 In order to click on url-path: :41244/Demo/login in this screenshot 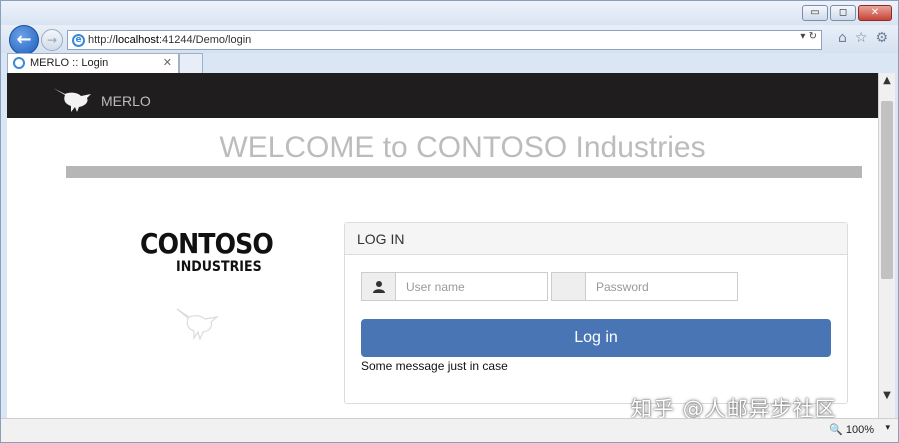, I will do `click(205, 40)`.